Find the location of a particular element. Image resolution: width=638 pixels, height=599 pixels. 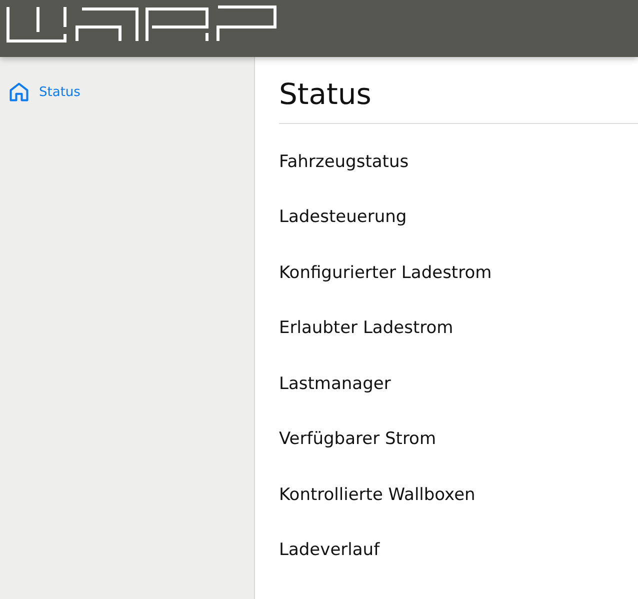

section-heading: Lastmanager is located at coordinates (335, 384).